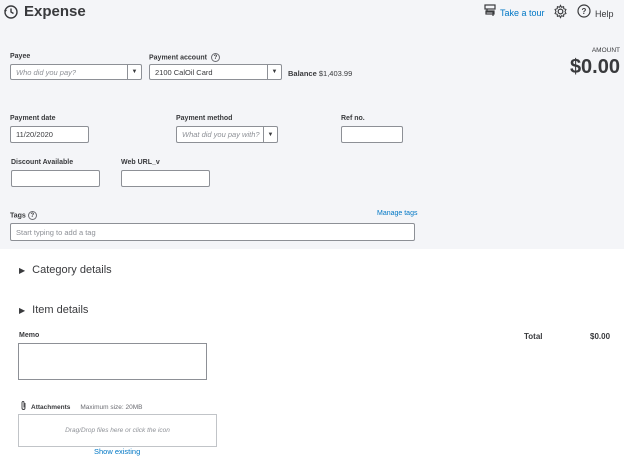 The height and width of the screenshot is (462, 624). I want to click on payment-method-label: Payment method, so click(204, 118).